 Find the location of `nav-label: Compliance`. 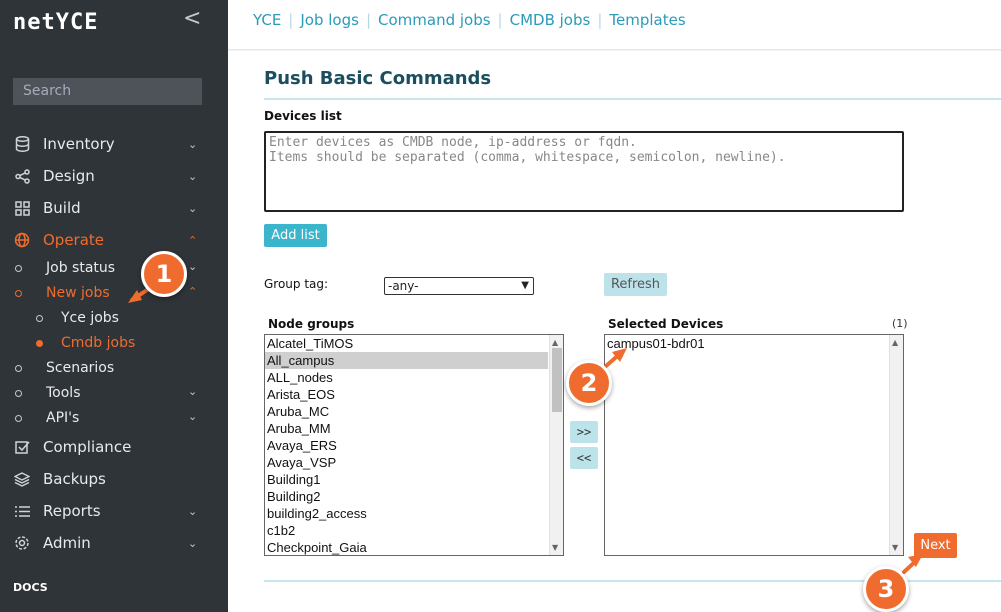

nav-label: Compliance is located at coordinates (87, 447).